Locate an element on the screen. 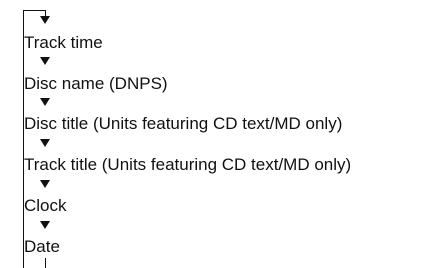 Image resolution: width=440 pixels, height=268 pixels. item-clock: Clock is located at coordinates (45, 205).